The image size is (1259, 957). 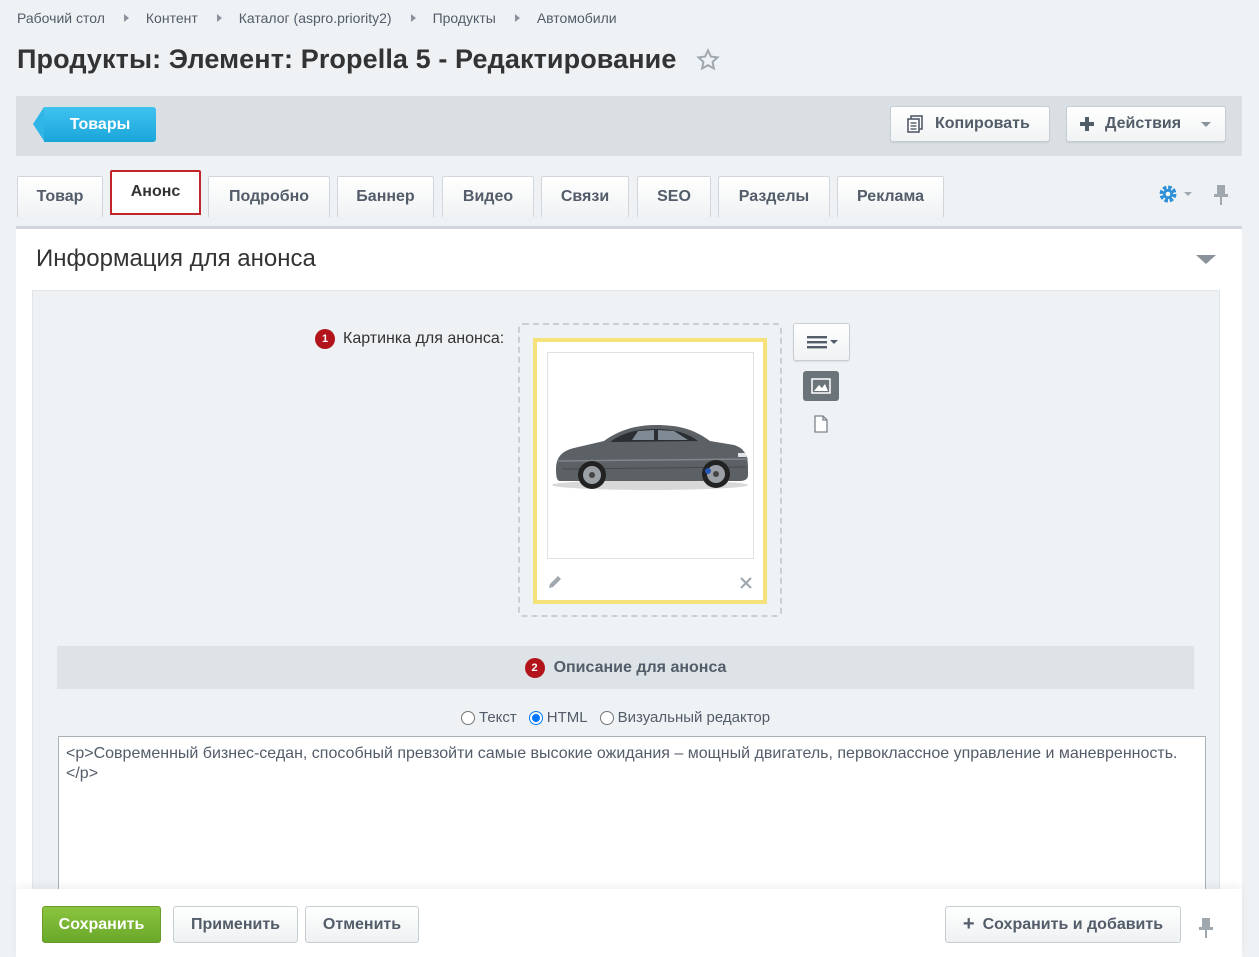 What do you see at coordinates (674, 196) in the screenshot?
I see `tab-seo: SEO` at bounding box center [674, 196].